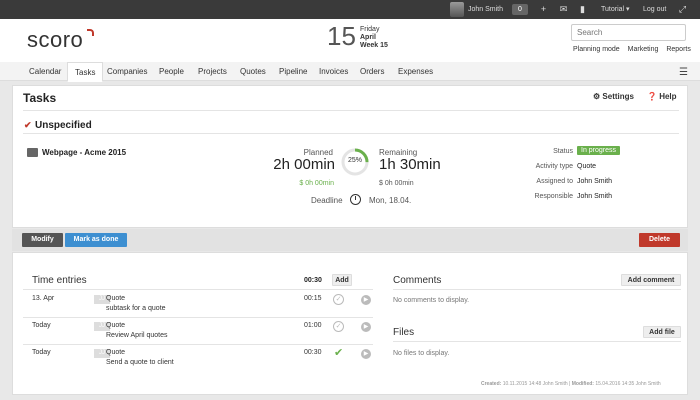 This screenshot has width=700, height=400. I want to click on entry-date: 13. Apr, so click(43, 298).